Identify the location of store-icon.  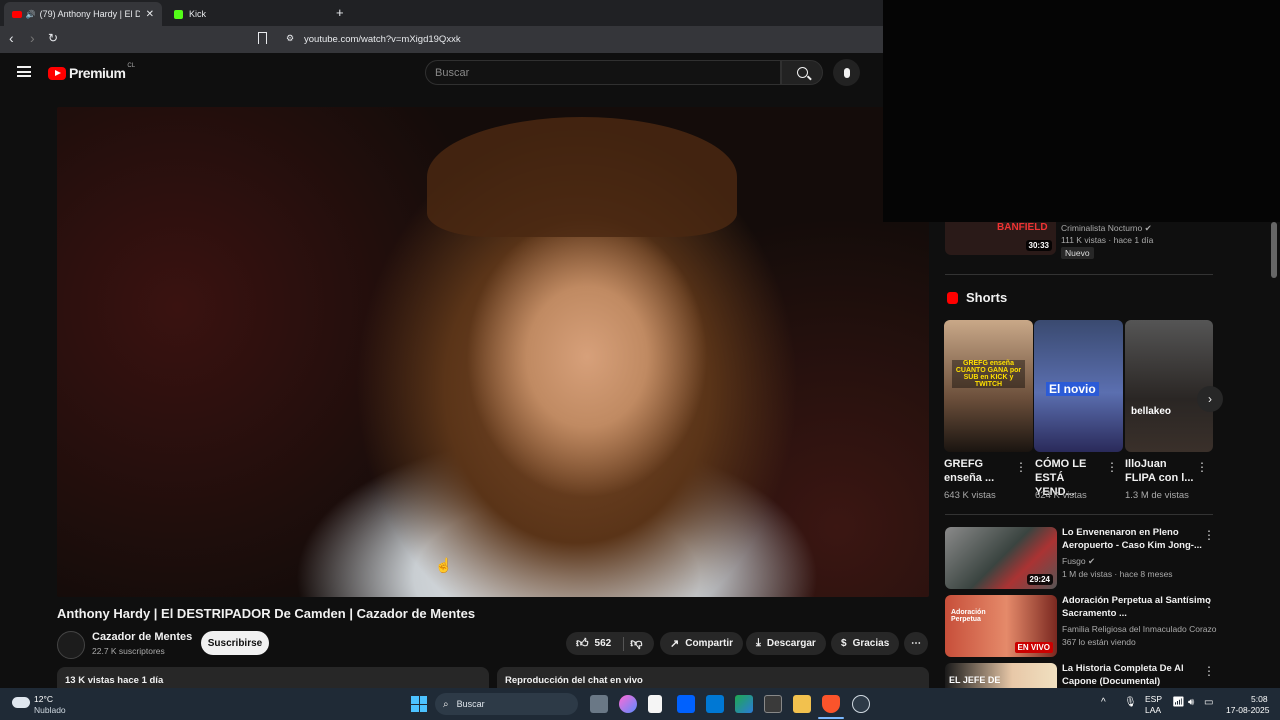
(773, 704).